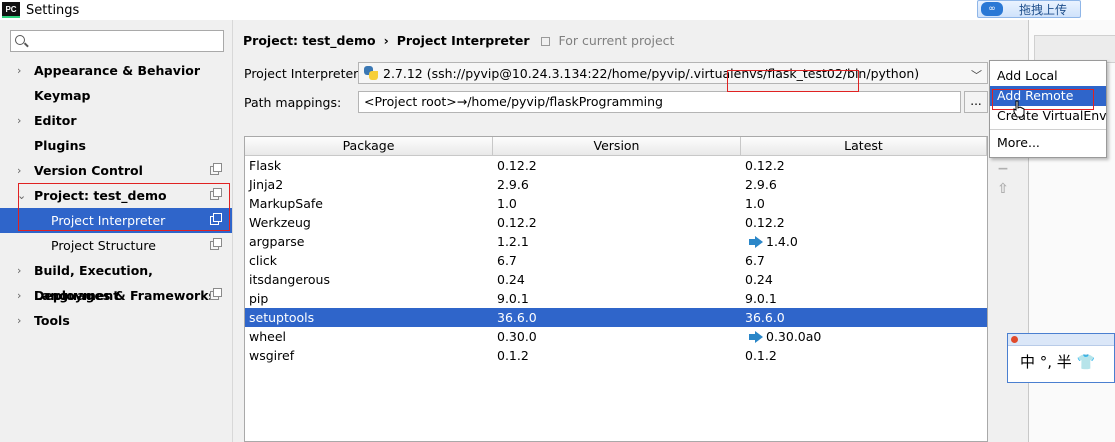  Describe the element at coordinates (267, 336) in the screenshot. I see `cell-text: wheel` at that location.